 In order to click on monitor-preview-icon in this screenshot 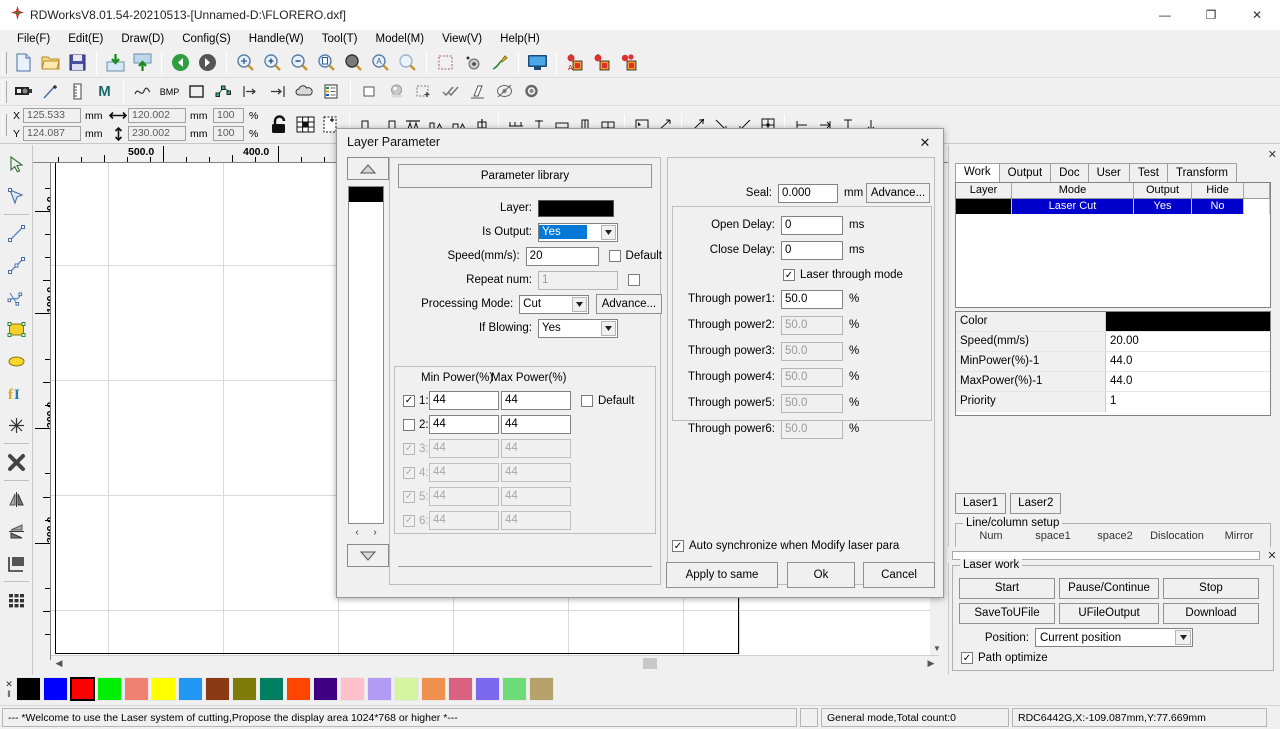, I will do `click(537, 62)`.